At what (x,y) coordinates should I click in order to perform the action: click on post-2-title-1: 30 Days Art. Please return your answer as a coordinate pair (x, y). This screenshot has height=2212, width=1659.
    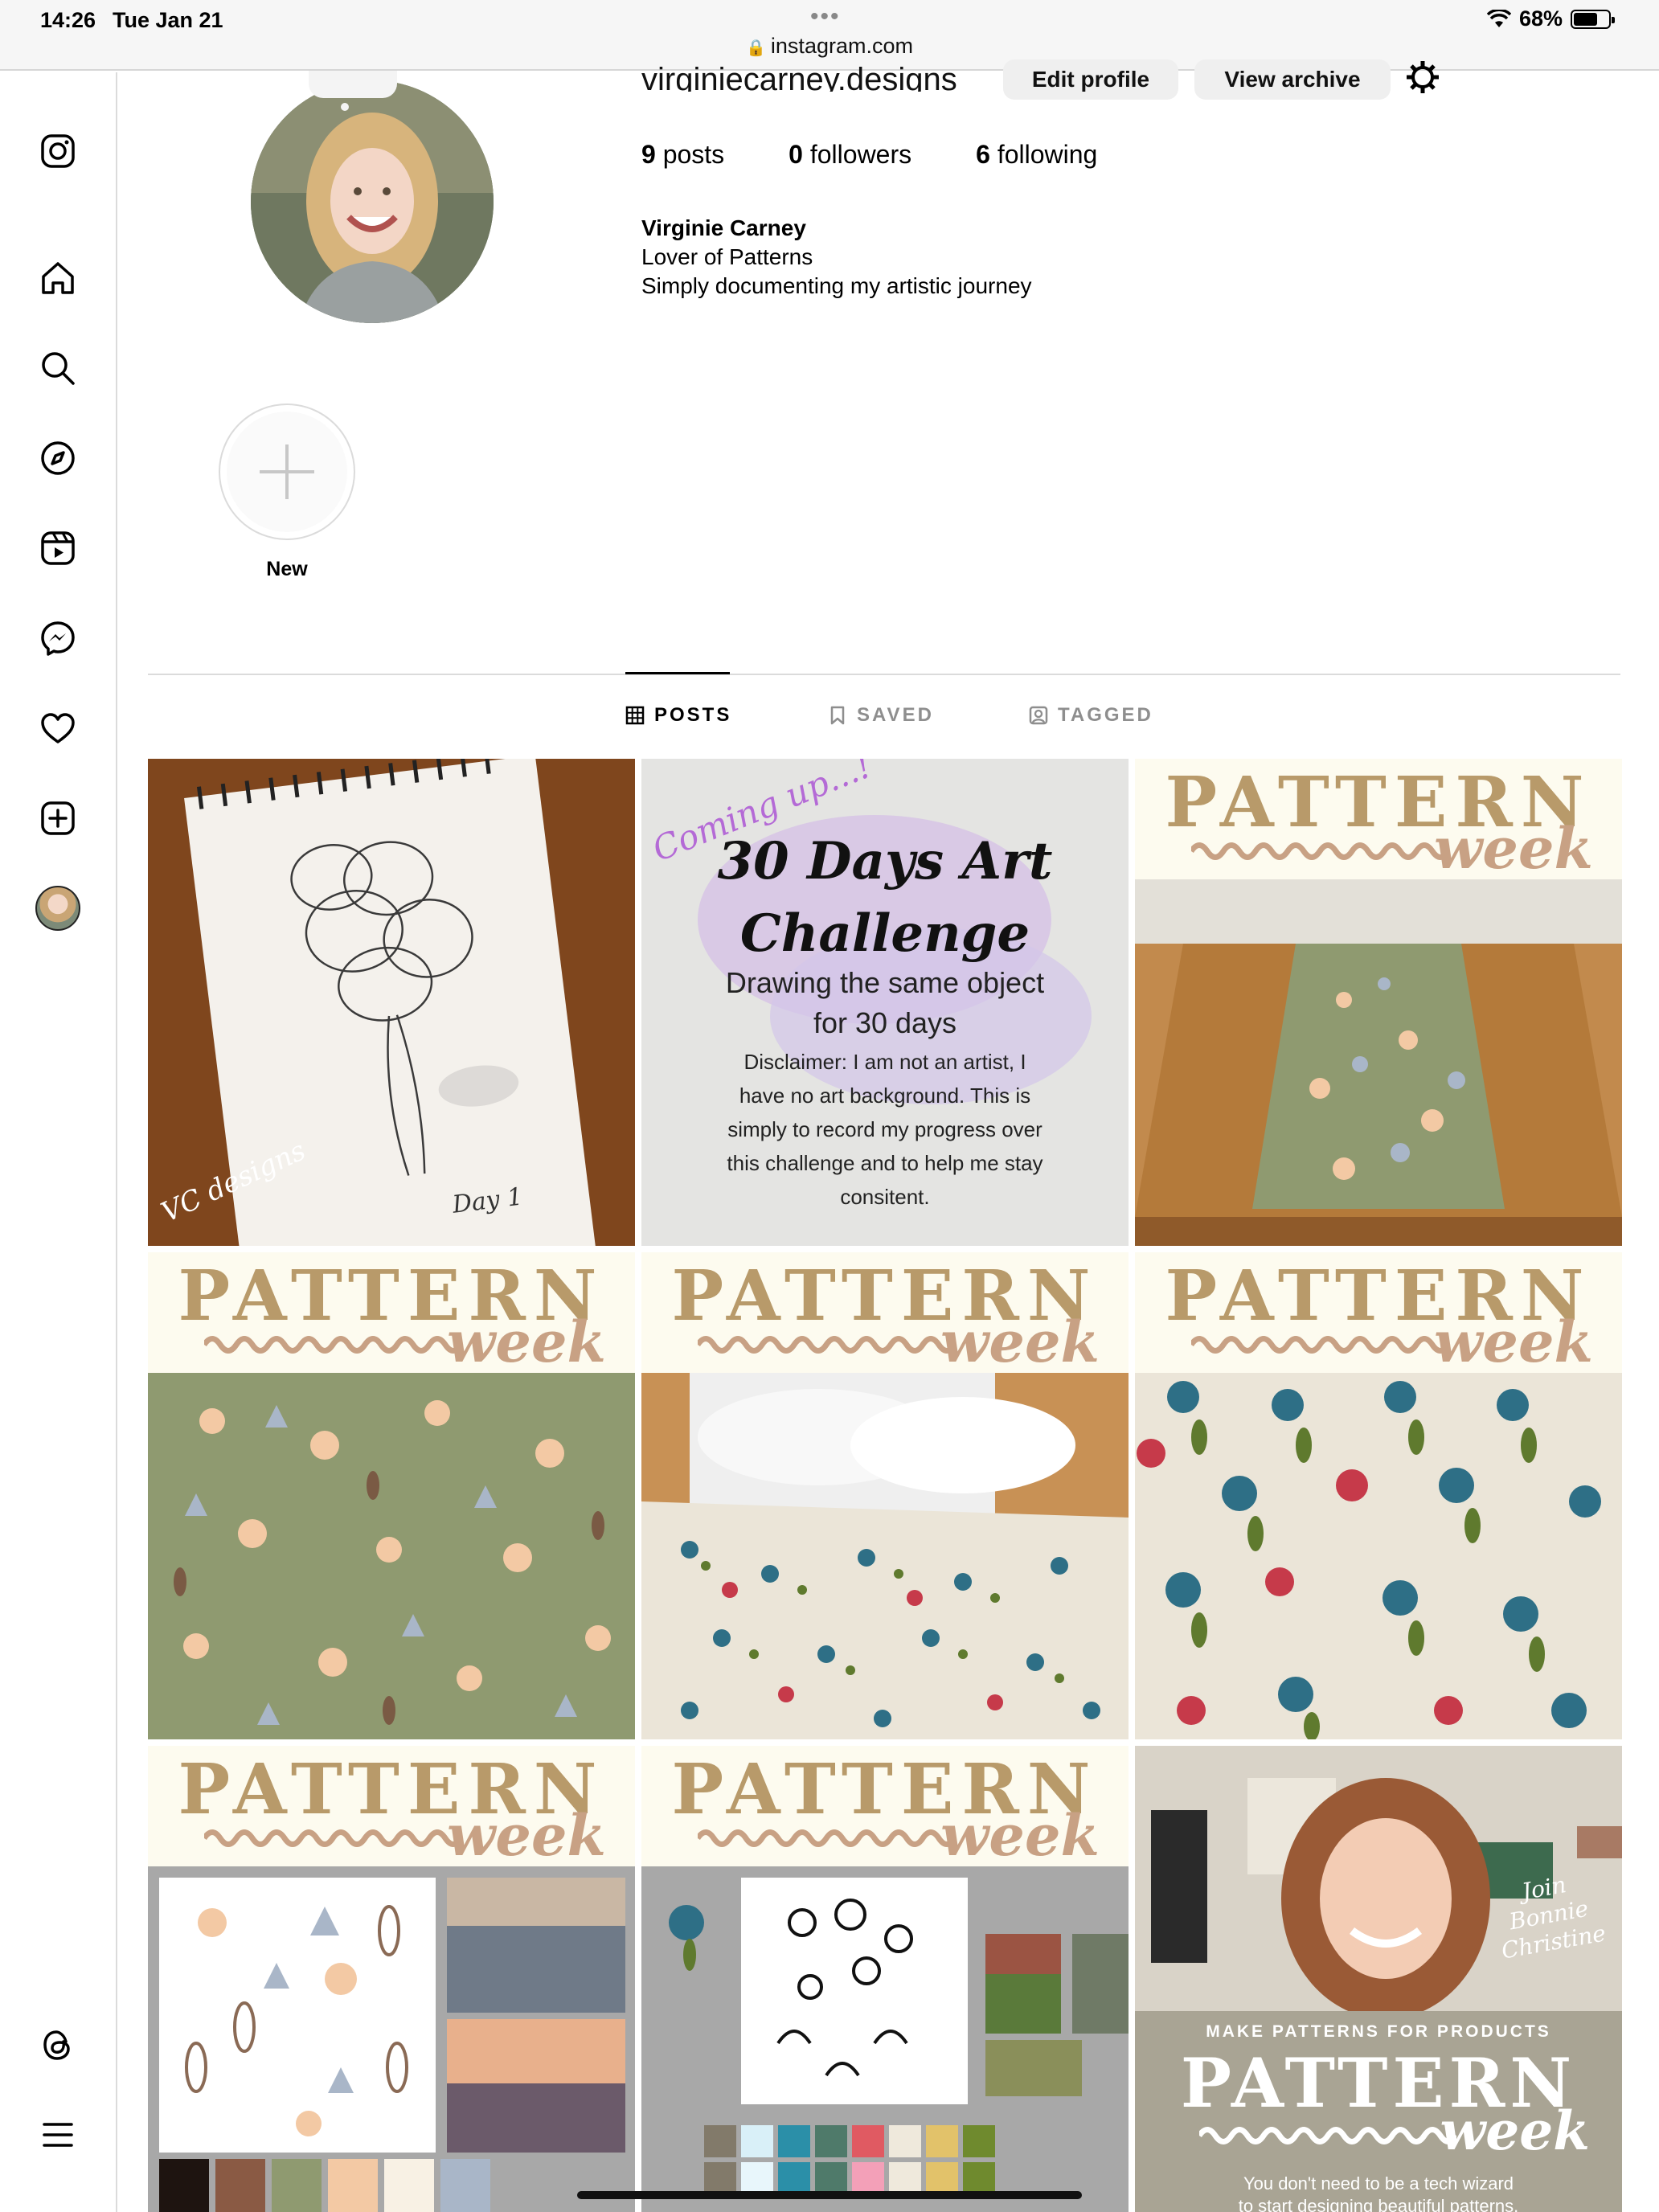
    Looking at the image, I should click on (885, 861).